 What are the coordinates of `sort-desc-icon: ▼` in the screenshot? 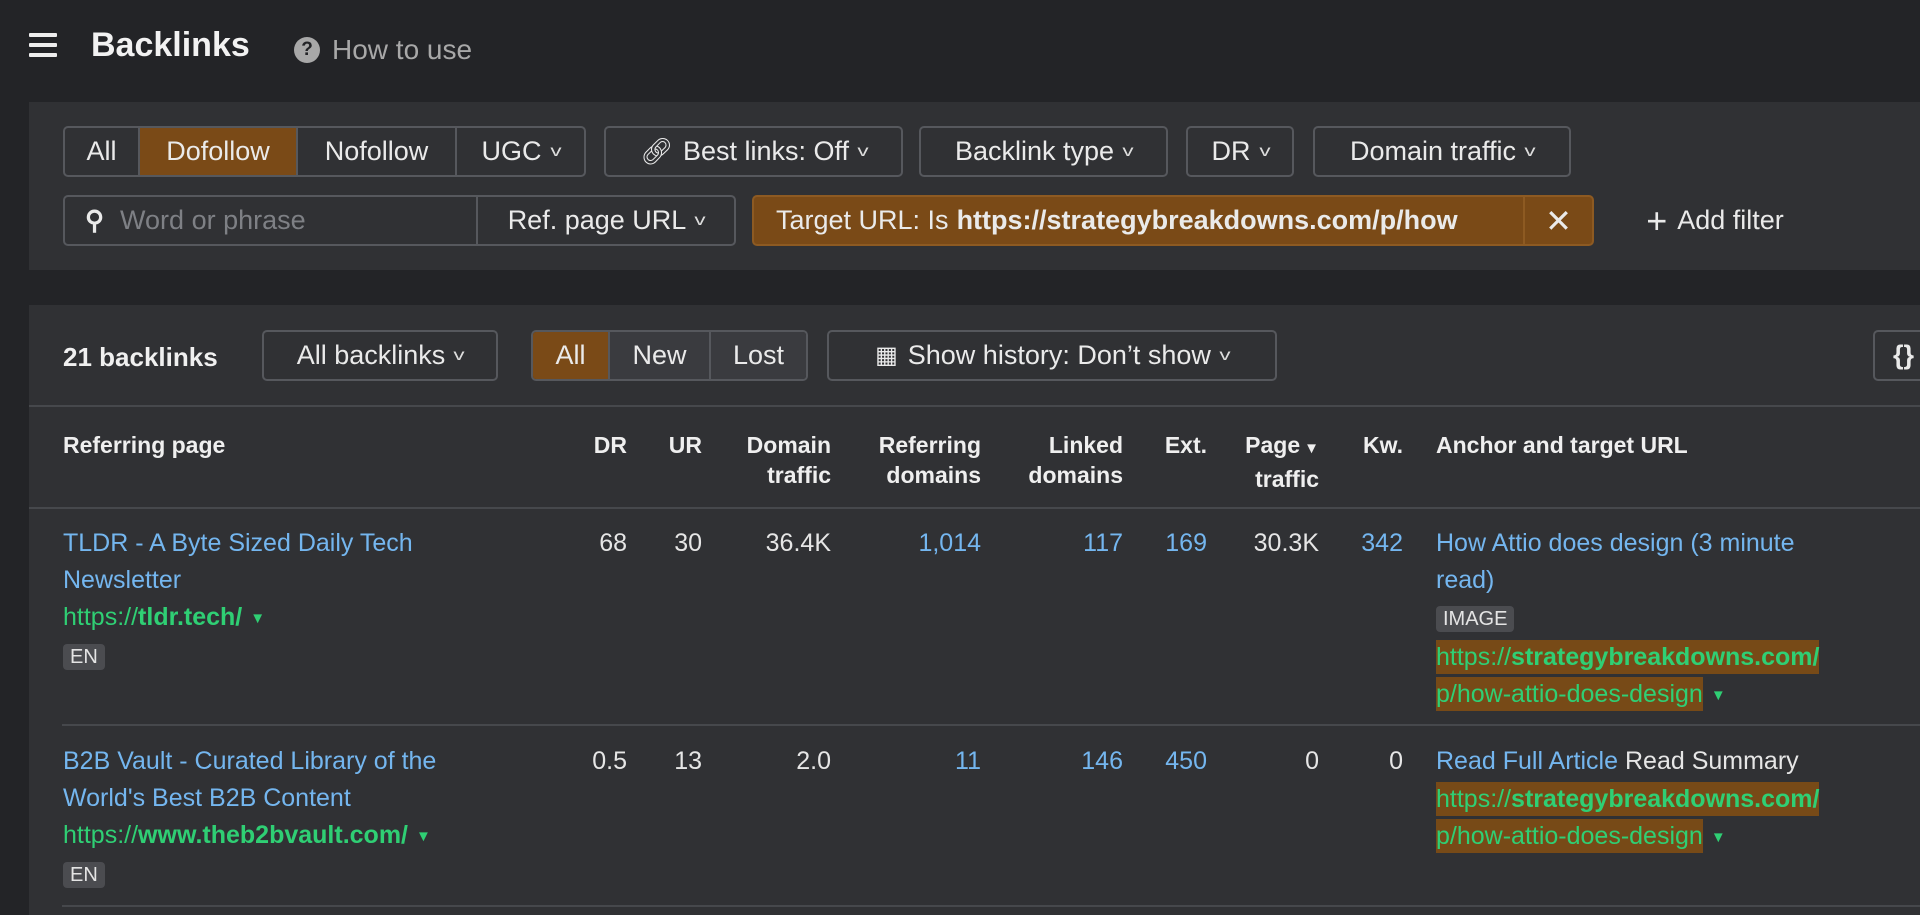 It's located at (1311, 448).